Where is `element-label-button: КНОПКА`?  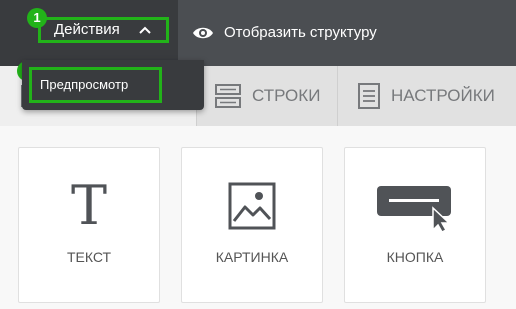 element-label-button: КНОПКА is located at coordinates (415, 257).